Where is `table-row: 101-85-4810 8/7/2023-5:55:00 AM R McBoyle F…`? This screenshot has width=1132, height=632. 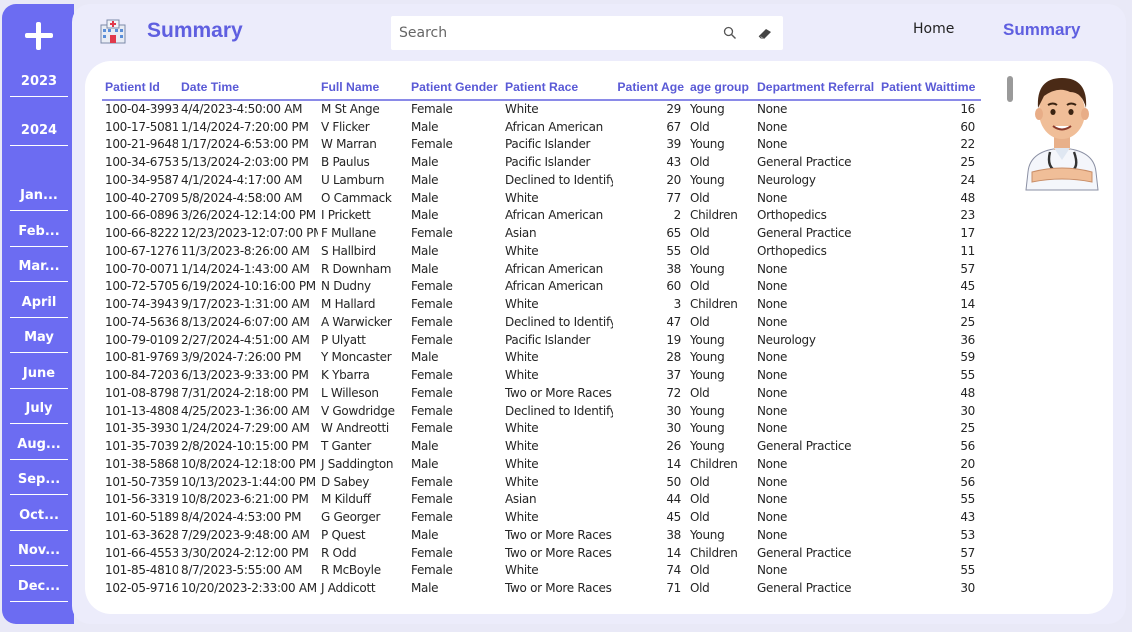
table-row: 101-85-4810 8/7/2023-5:55:00 AM R McBoyle F… is located at coordinates (541, 571).